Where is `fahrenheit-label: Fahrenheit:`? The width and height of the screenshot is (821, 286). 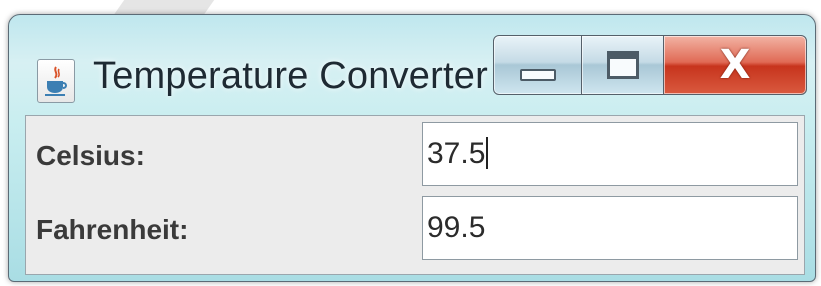 fahrenheit-label: Fahrenheit: is located at coordinates (112, 229).